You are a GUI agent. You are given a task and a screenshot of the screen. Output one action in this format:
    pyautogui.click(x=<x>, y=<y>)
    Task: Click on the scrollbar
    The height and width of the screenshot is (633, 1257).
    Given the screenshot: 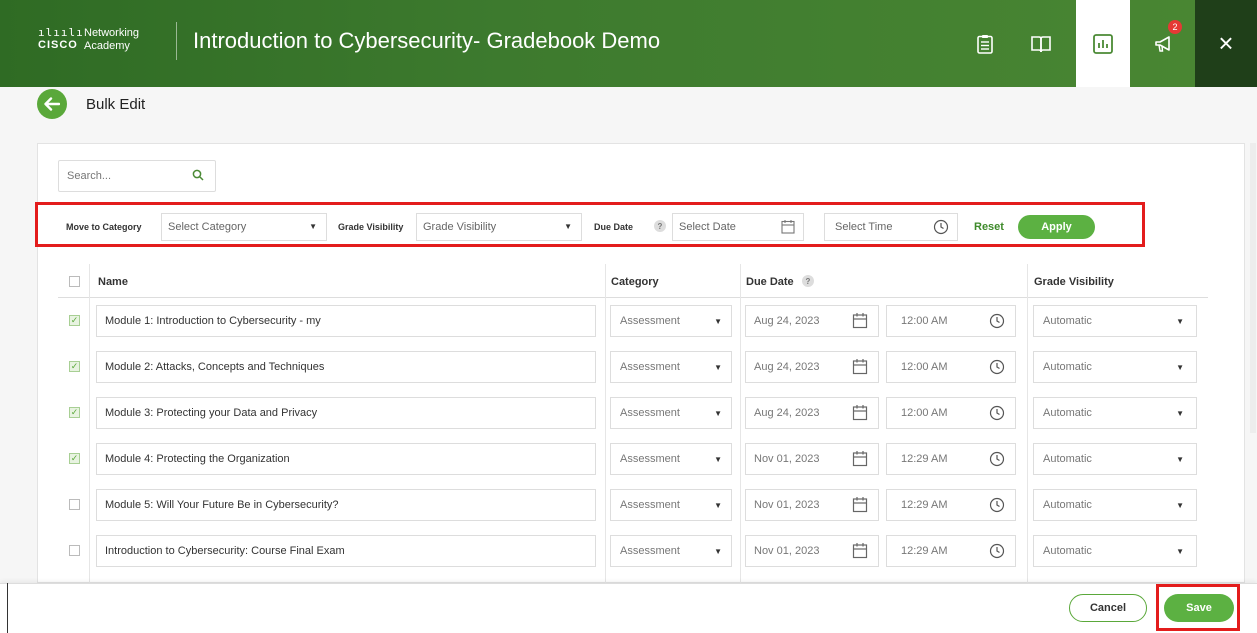 What is the action you would take?
    pyautogui.click(x=1253, y=288)
    